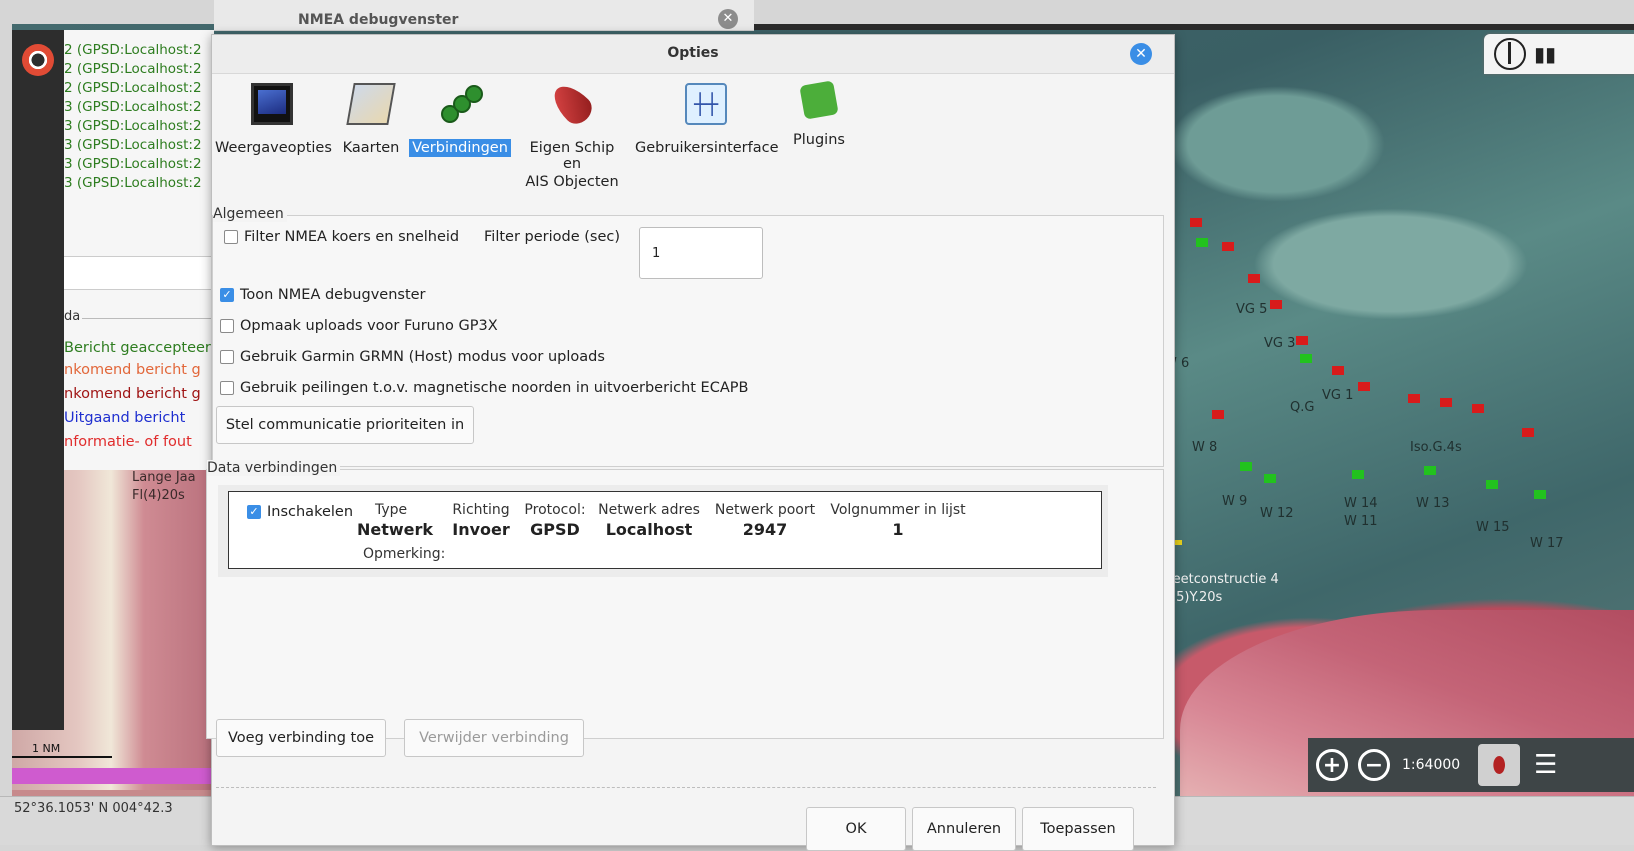 The image size is (1634, 851). Describe the element at coordinates (301, 738) in the screenshot. I see `add-connection-button: Voeg verbinding toe` at that location.